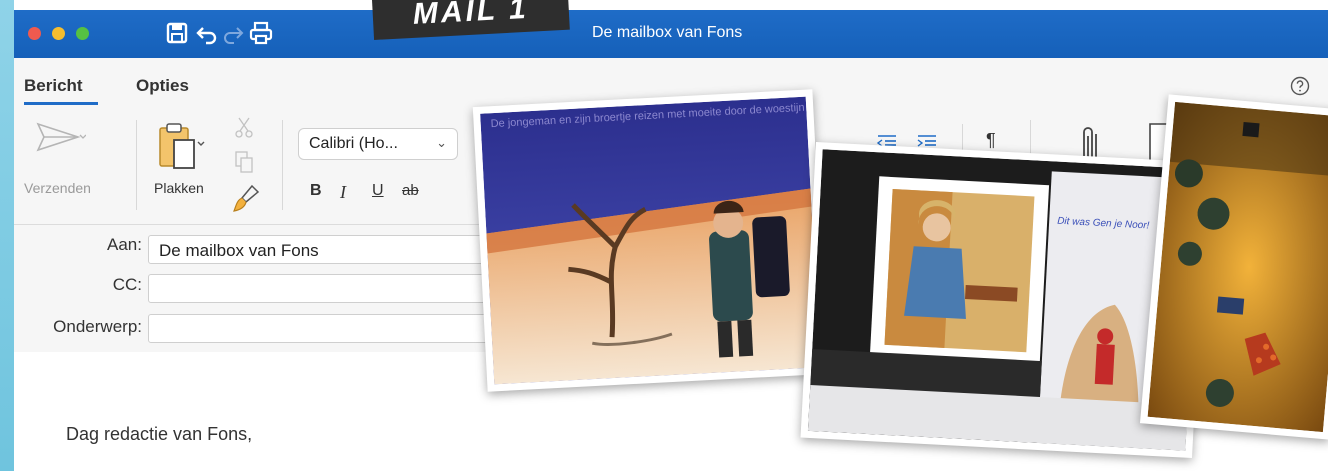  What do you see at coordinates (34, 33) in the screenshot?
I see `close-window-button` at bounding box center [34, 33].